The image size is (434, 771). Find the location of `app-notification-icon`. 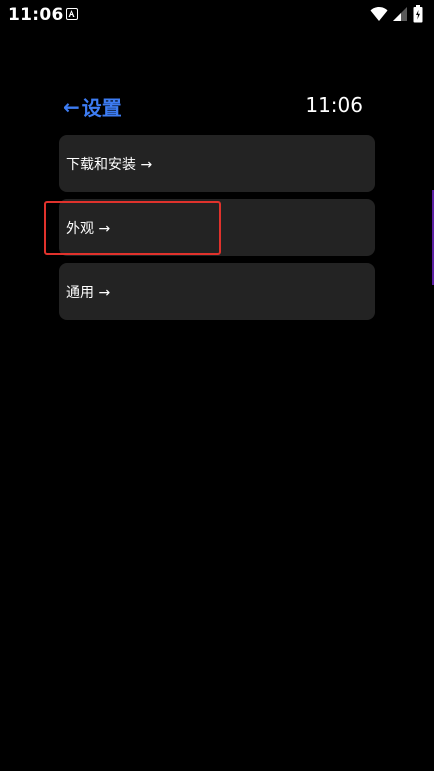

app-notification-icon is located at coordinates (72, 14).